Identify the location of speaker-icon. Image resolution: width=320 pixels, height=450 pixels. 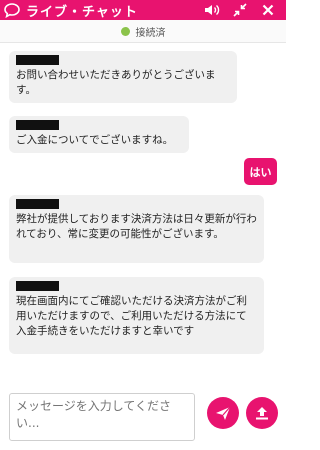
(212, 10).